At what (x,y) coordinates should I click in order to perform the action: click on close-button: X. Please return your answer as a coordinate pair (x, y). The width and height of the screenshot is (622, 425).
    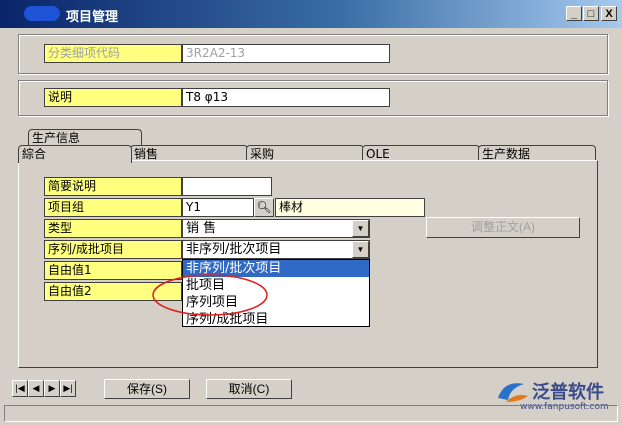
    Looking at the image, I should click on (609, 13).